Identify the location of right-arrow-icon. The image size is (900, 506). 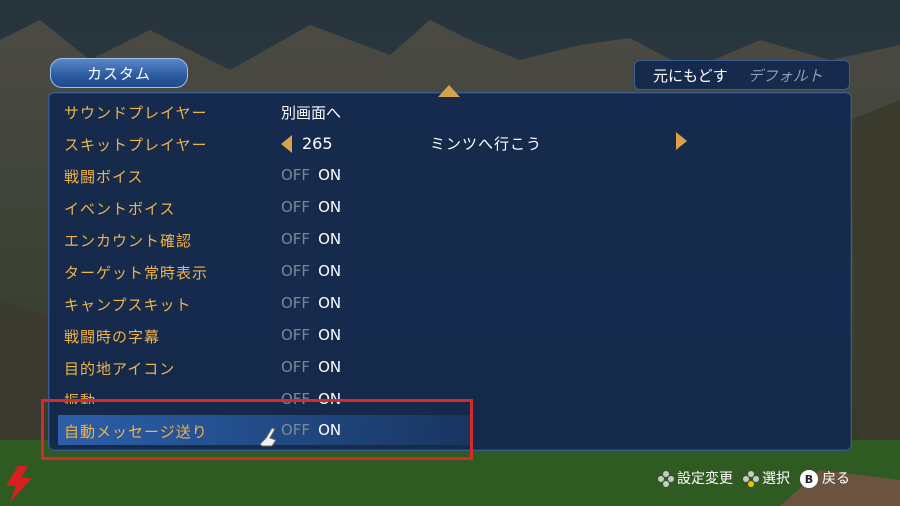
(681, 141).